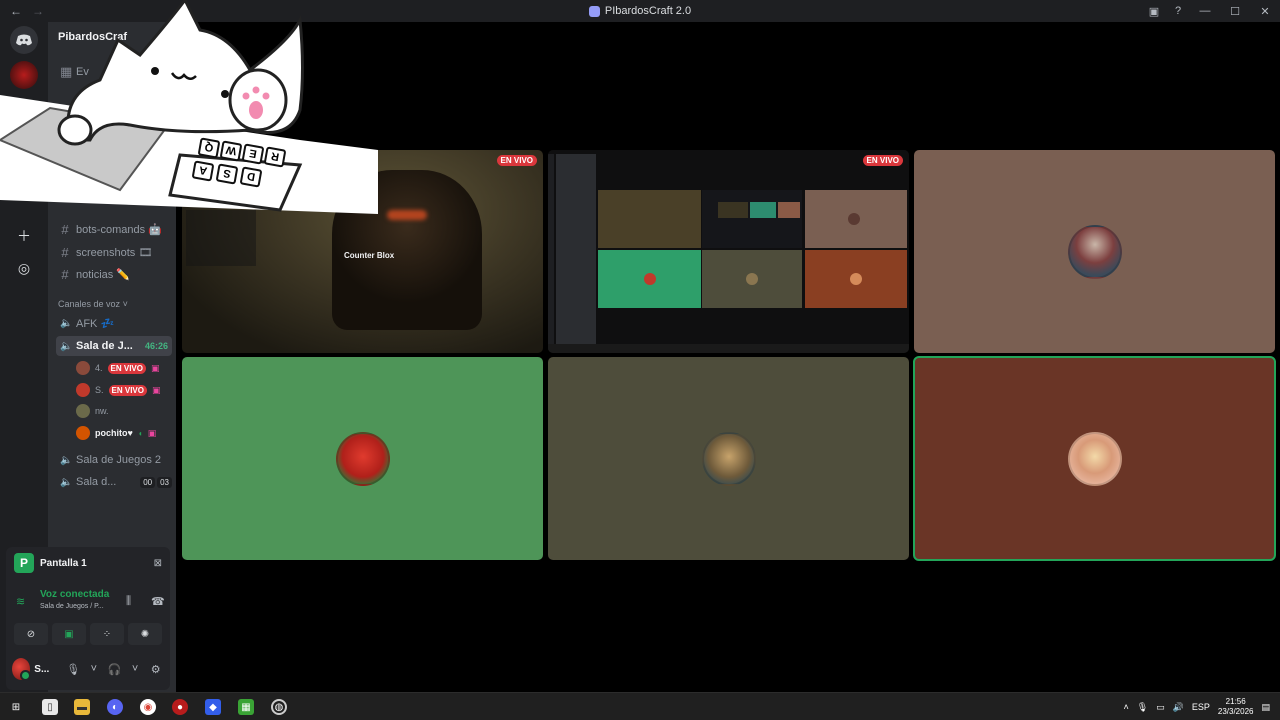  I want to click on help-icon: ?, so click(1178, 11).